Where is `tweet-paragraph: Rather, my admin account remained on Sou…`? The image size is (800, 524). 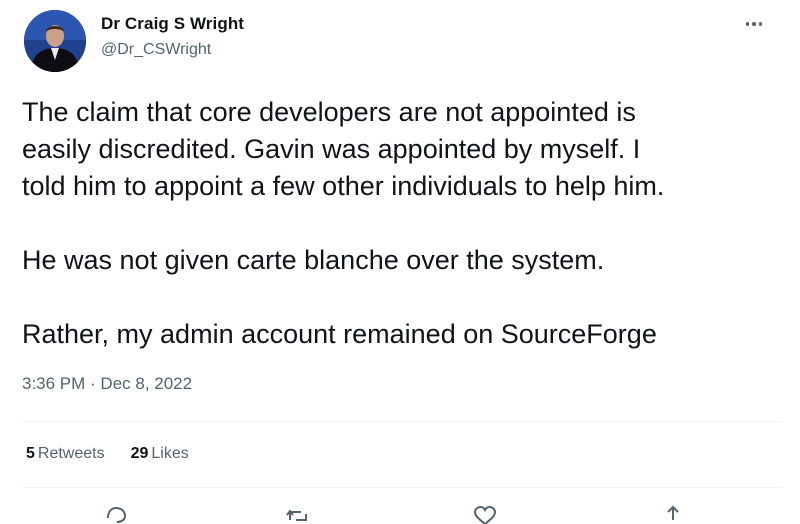
tweet-paragraph: Rather, my admin account remained on Sou… is located at coordinates (339, 334).